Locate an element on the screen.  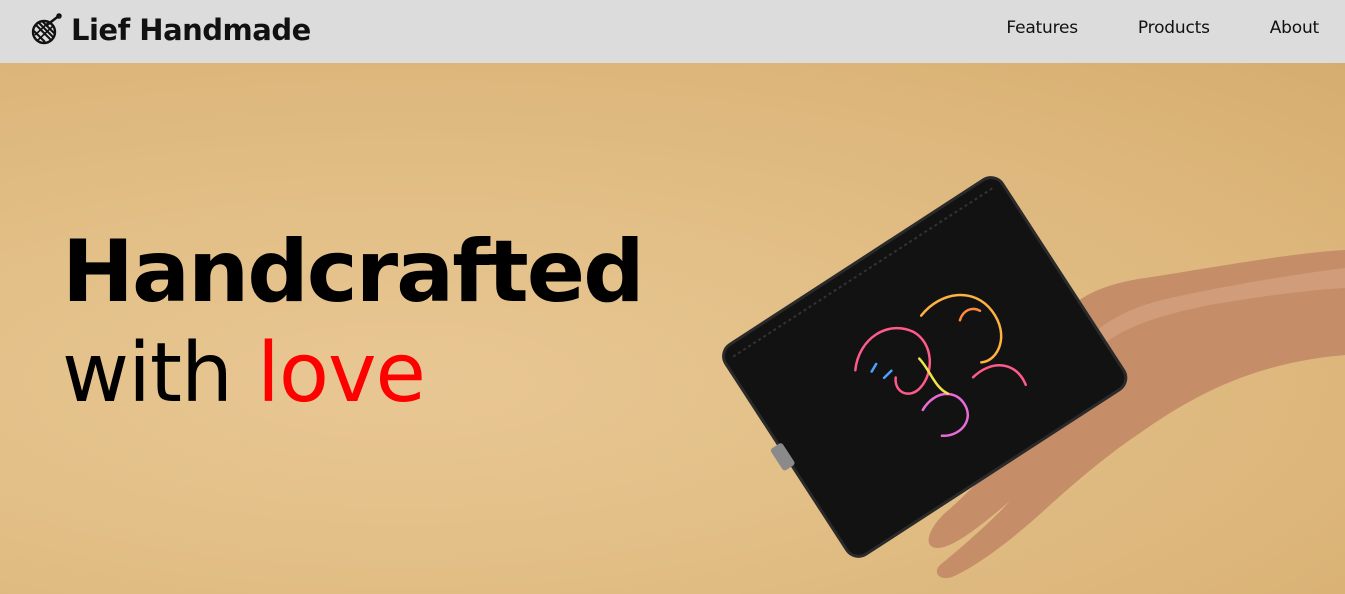
navbar: Lief Handmade Features Products About is located at coordinates (672, 31).